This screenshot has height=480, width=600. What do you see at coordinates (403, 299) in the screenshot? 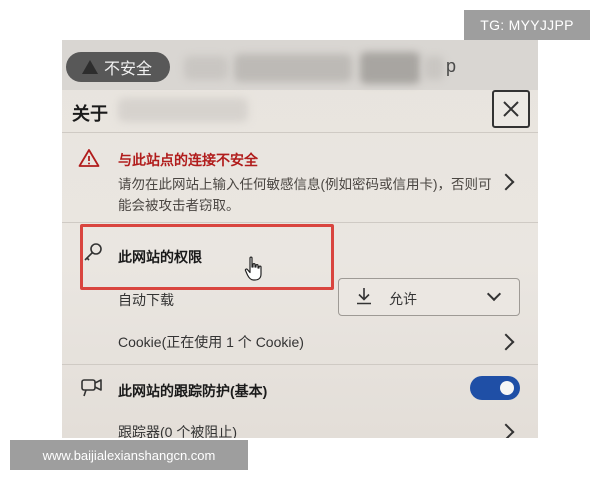
I see `auto-download-value: 允许` at bounding box center [403, 299].